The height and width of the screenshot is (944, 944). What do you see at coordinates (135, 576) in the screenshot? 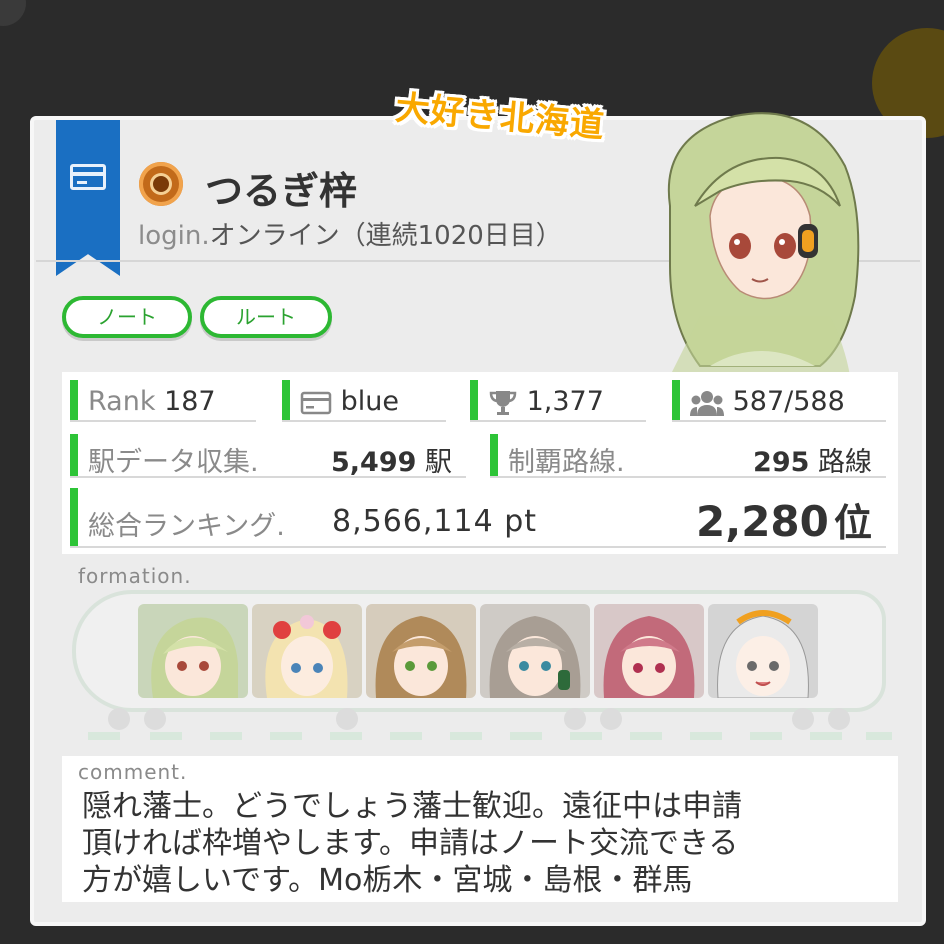
I see `formation-label: formation.` at bounding box center [135, 576].